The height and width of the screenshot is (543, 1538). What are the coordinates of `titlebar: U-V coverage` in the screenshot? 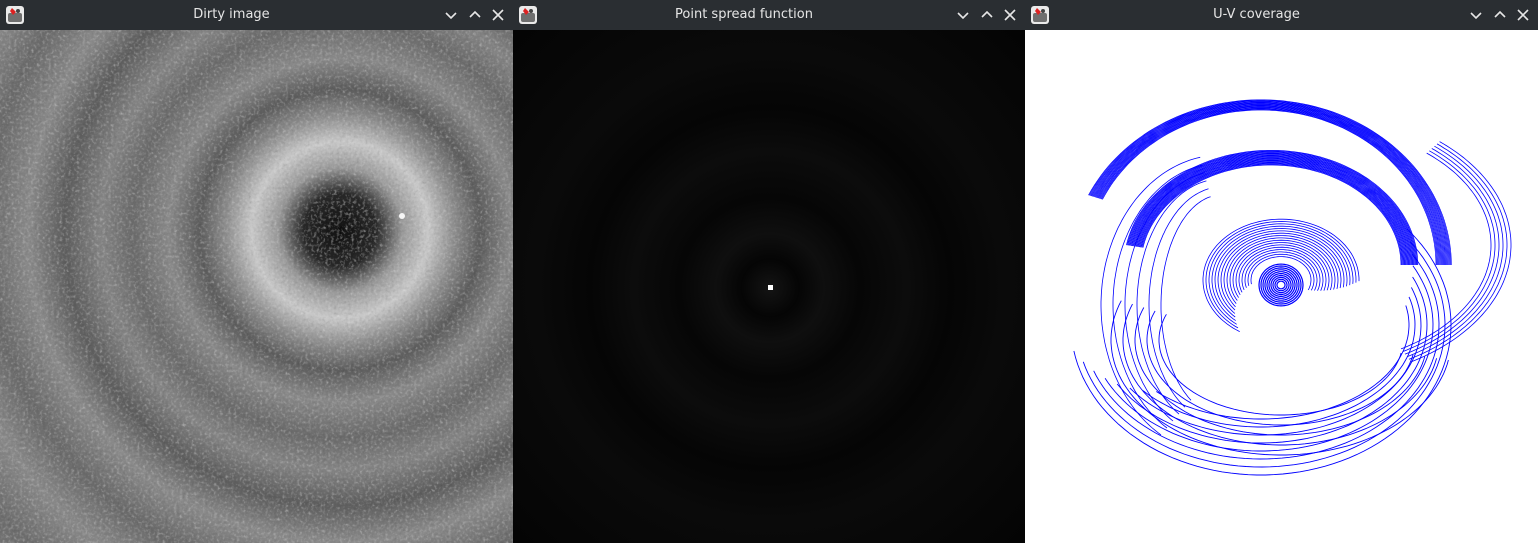 It's located at (1281, 15).